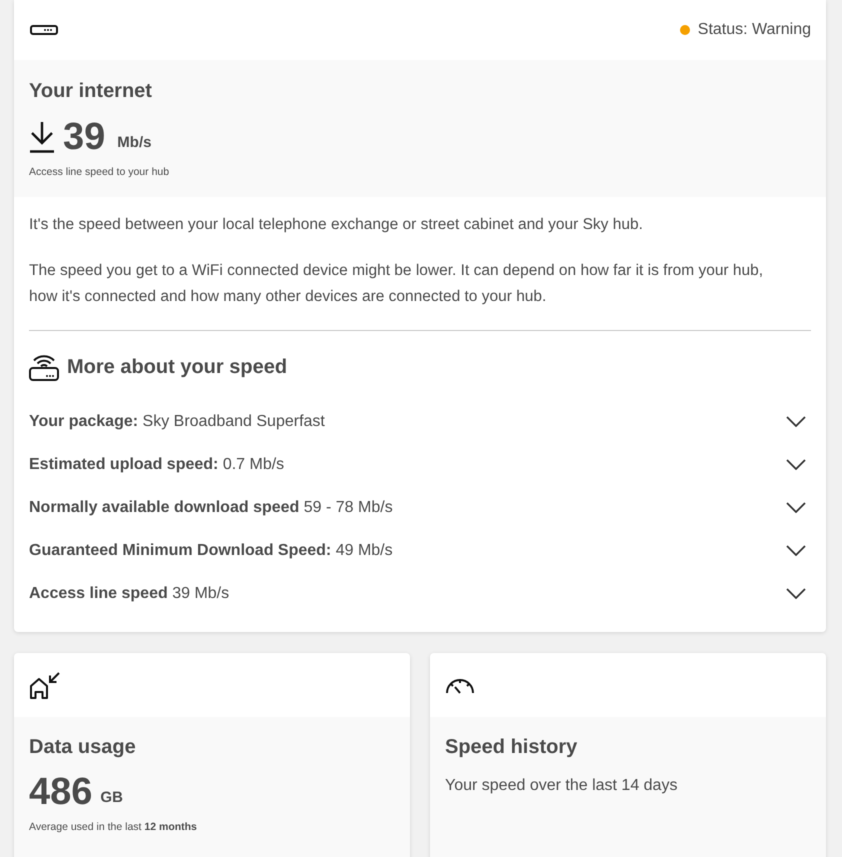  I want to click on speed-caption: Access line speed to your hub, so click(99, 172).